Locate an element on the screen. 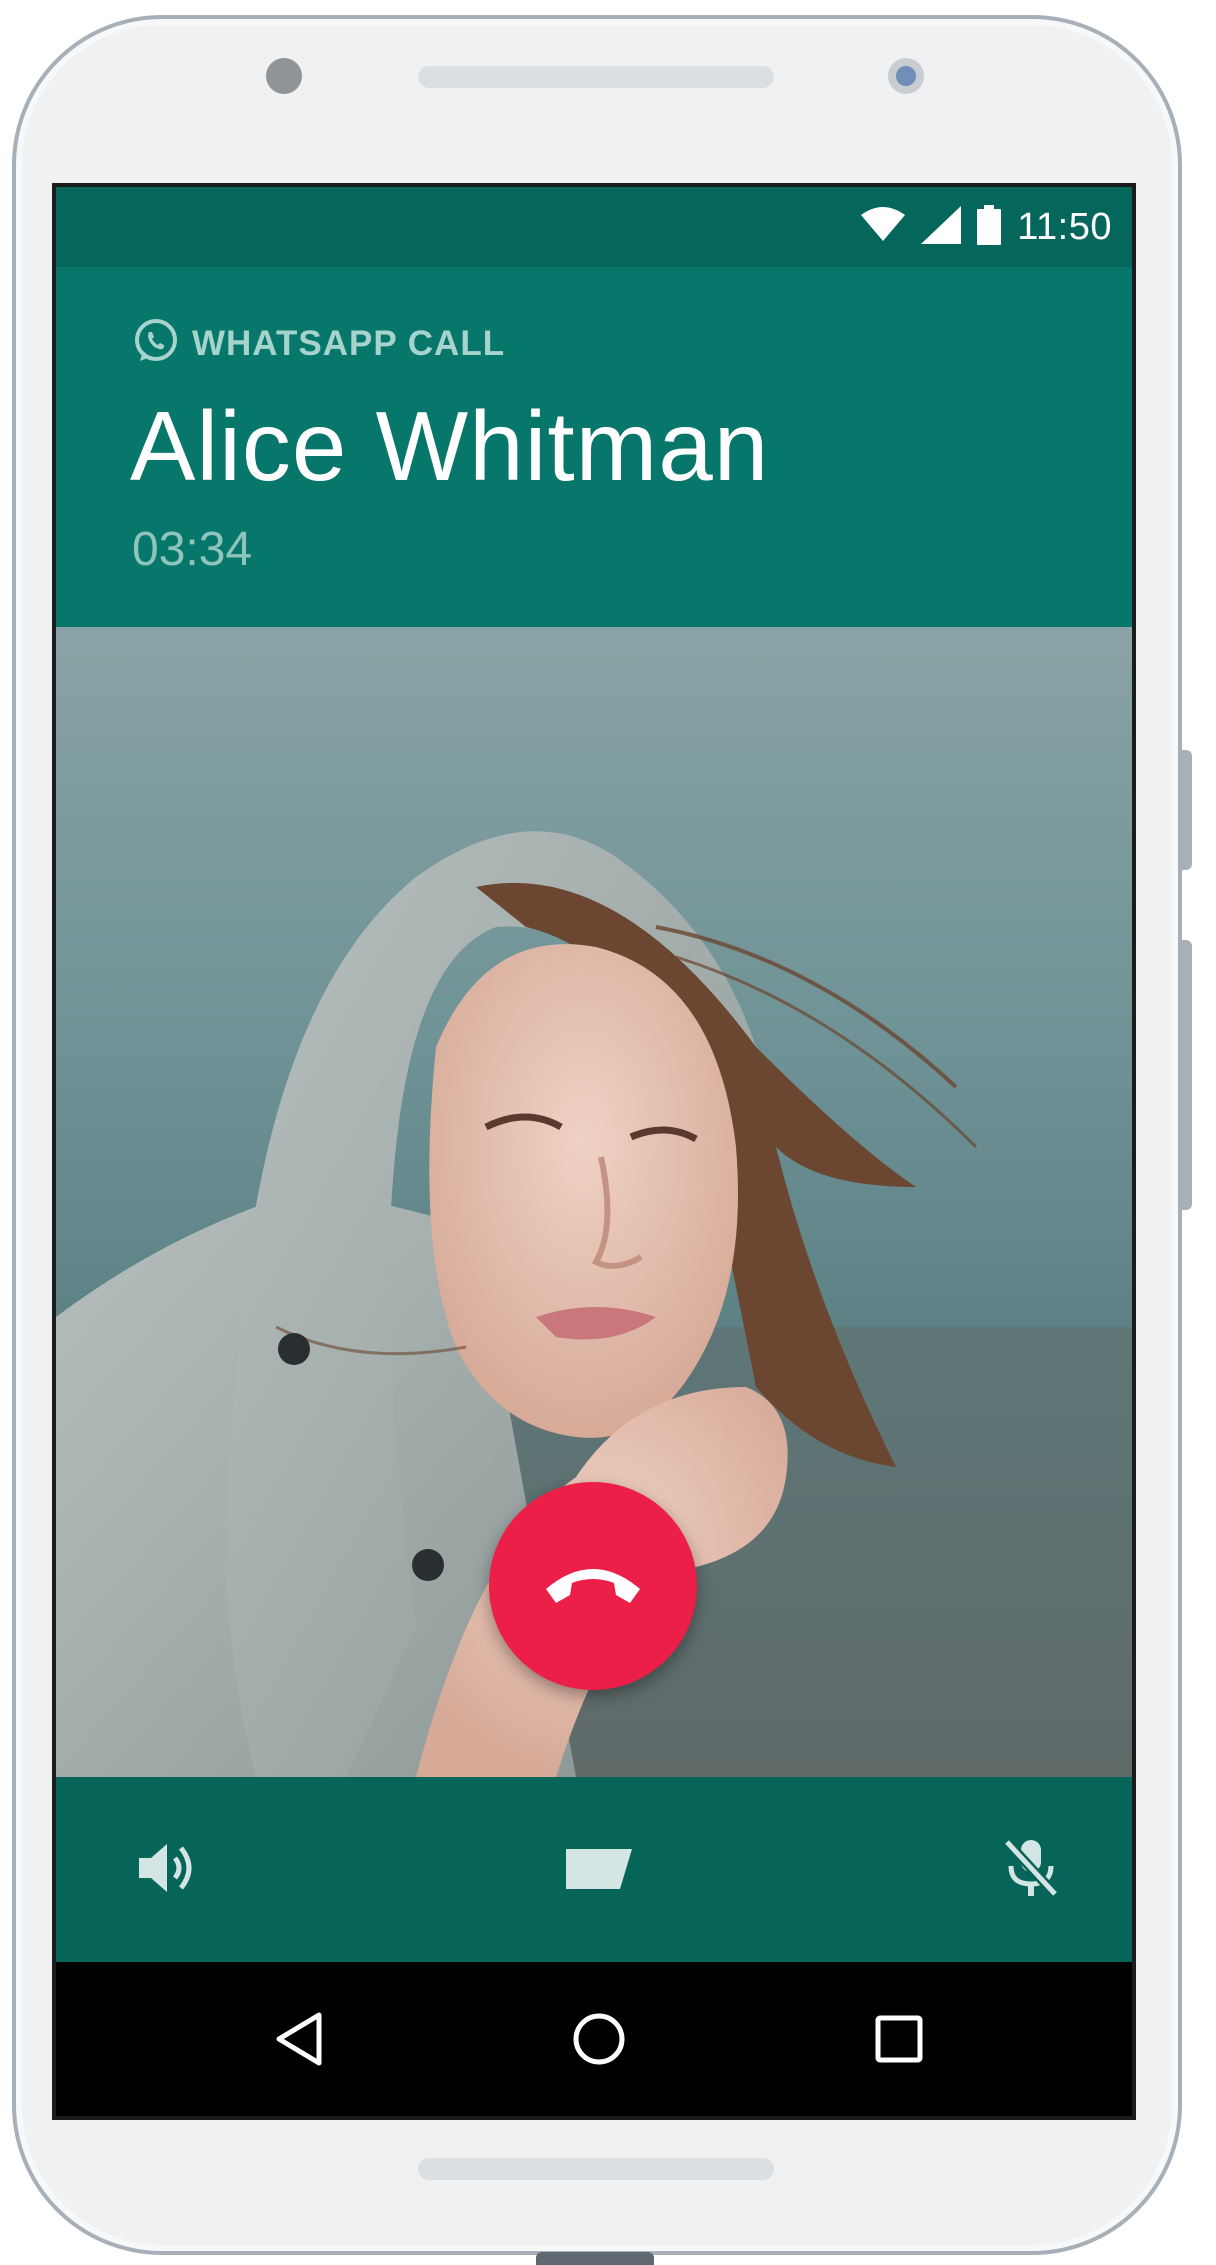 The image size is (1216, 2265). bottom-speaker is located at coordinates (596, 2169).